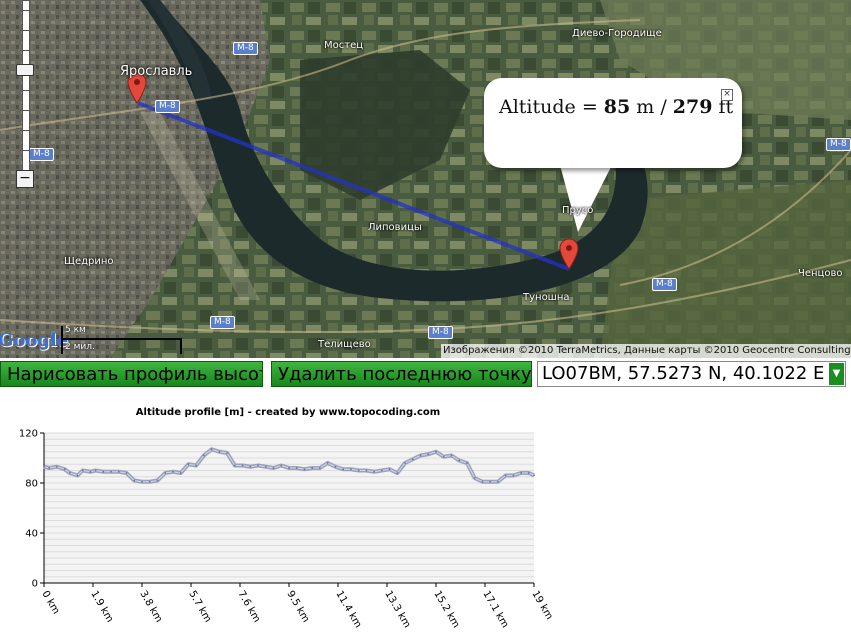 Image resolution: width=851 pixels, height=643 pixels. What do you see at coordinates (25, 179) in the screenshot?
I see `zoom-out-button: −` at bounding box center [25, 179].